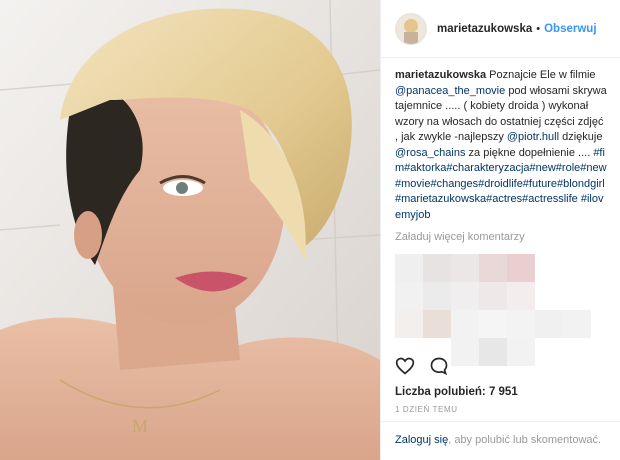 The height and width of the screenshot is (460, 620). Describe the element at coordinates (411, 28) in the screenshot. I see `avatar` at that location.